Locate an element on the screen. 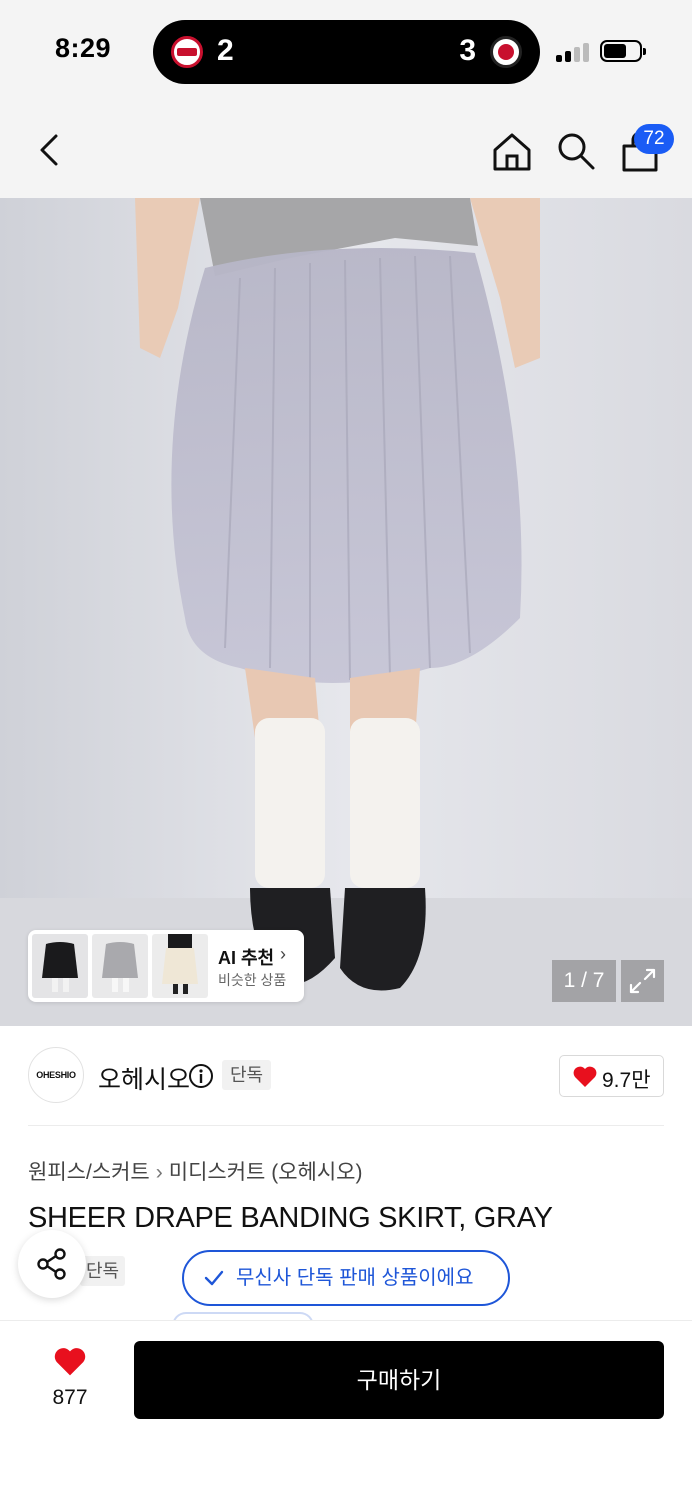  status-bar: 8:29 2 3 is located at coordinates (346, 50).